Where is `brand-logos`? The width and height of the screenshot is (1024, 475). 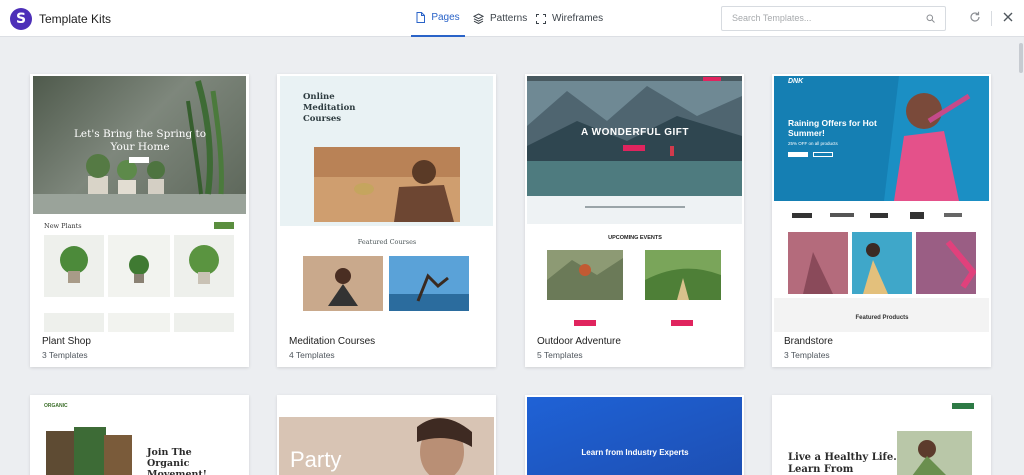 brand-logos is located at coordinates (877, 215).